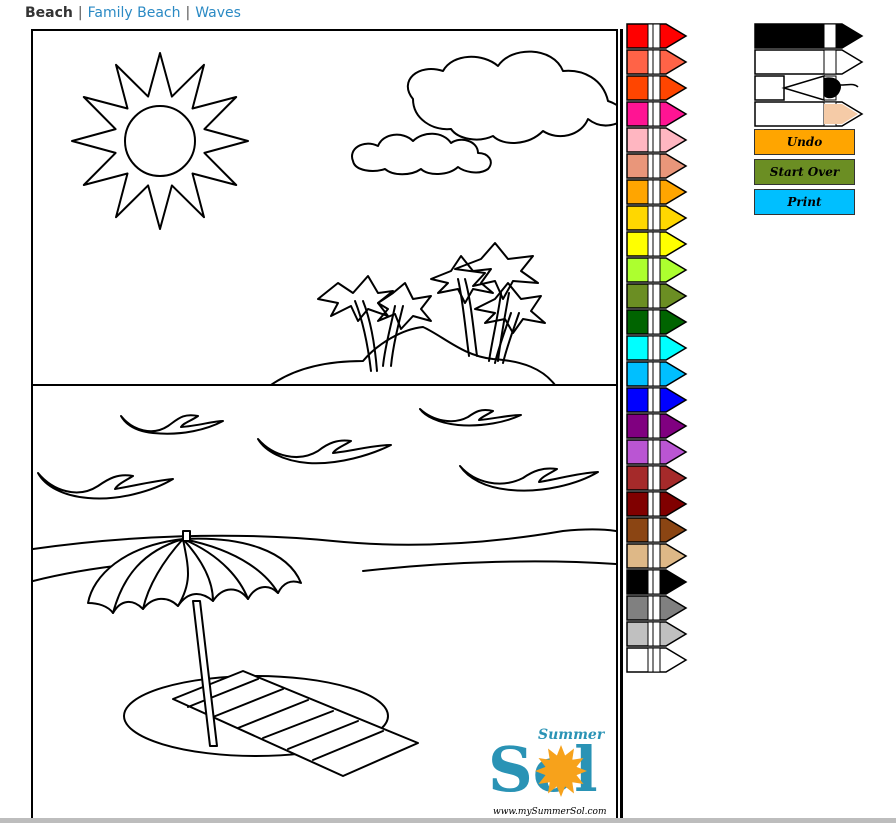  What do you see at coordinates (413, 356) in the screenshot?
I see `island-drawing` at bounding box center [413, 356].